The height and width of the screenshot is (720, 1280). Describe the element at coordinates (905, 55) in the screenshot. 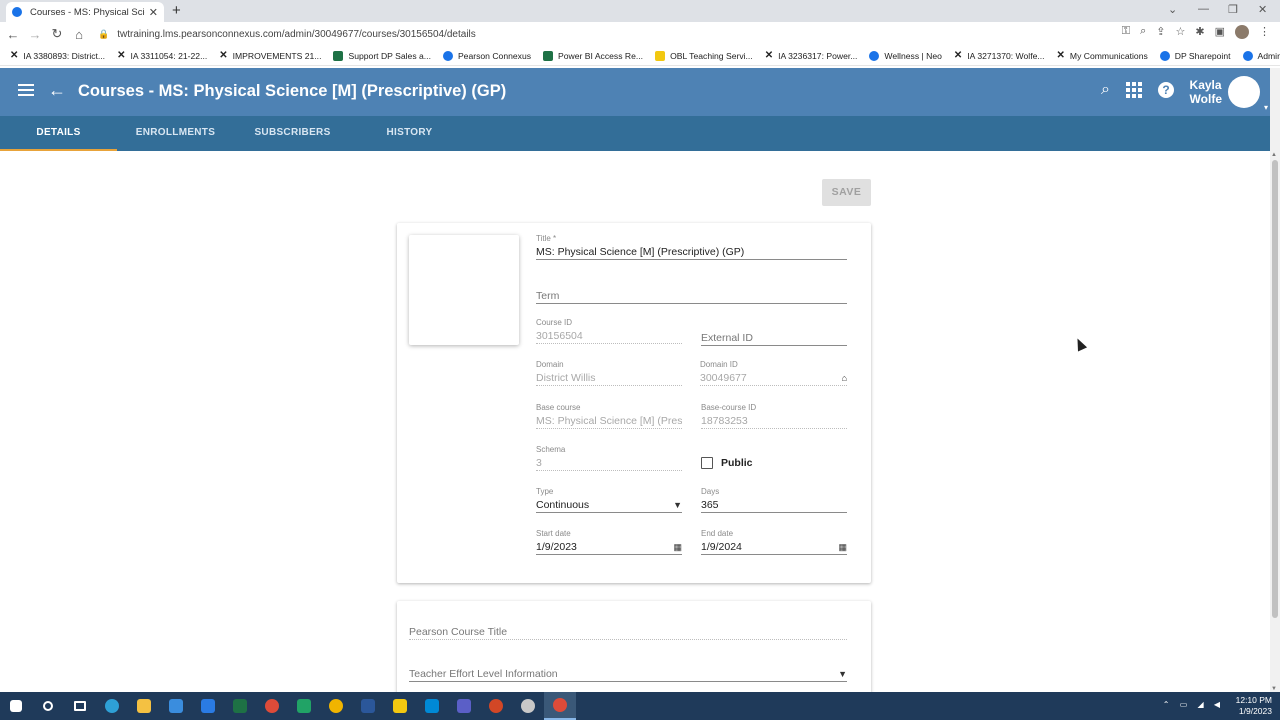

I see `bookmark-item: Wellness | Neo` at that location.